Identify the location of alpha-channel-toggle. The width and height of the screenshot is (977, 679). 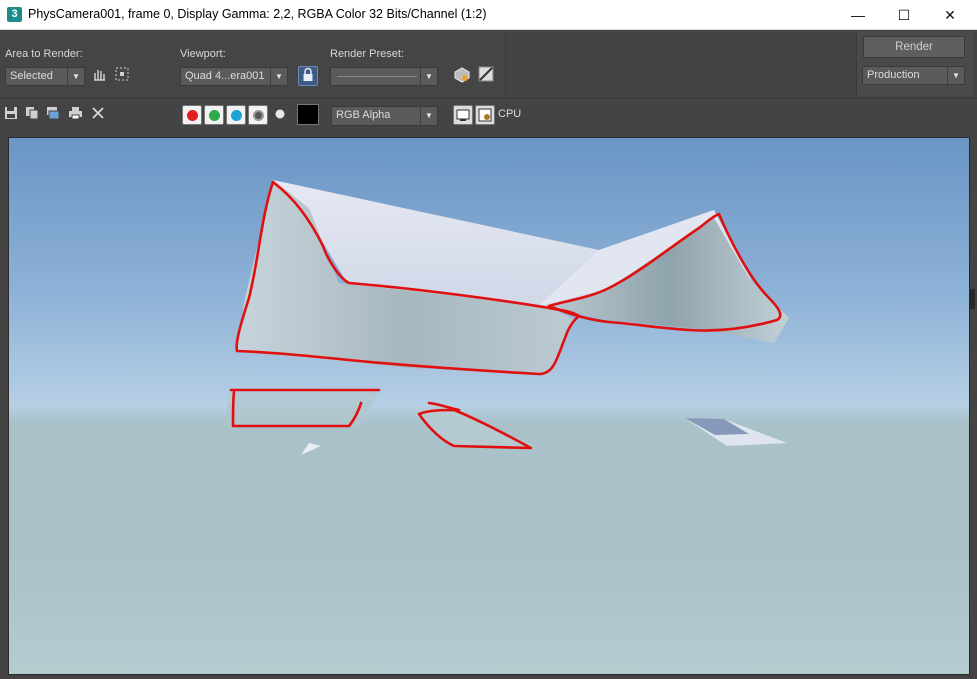
(258, 115).